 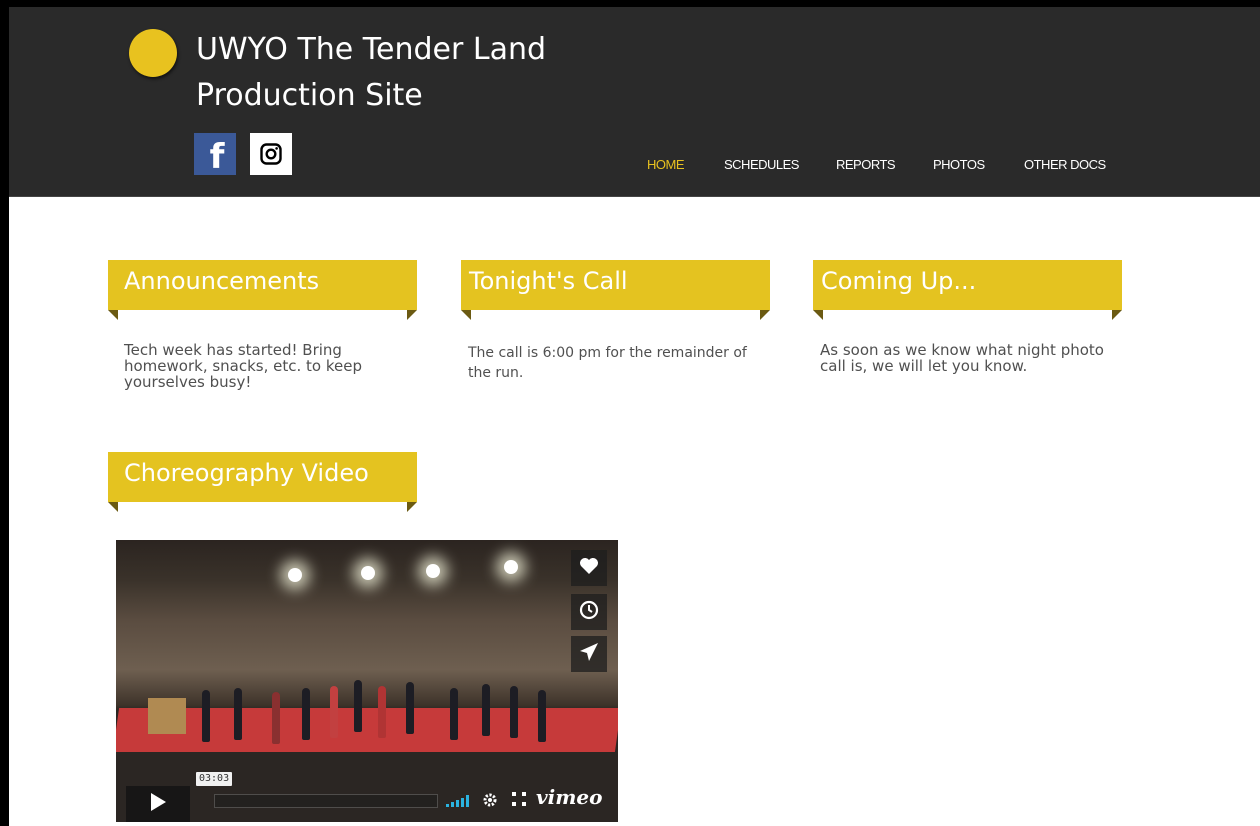 I want to click on nav-schedules: SCHEDULES, so click(x=761, y=164).